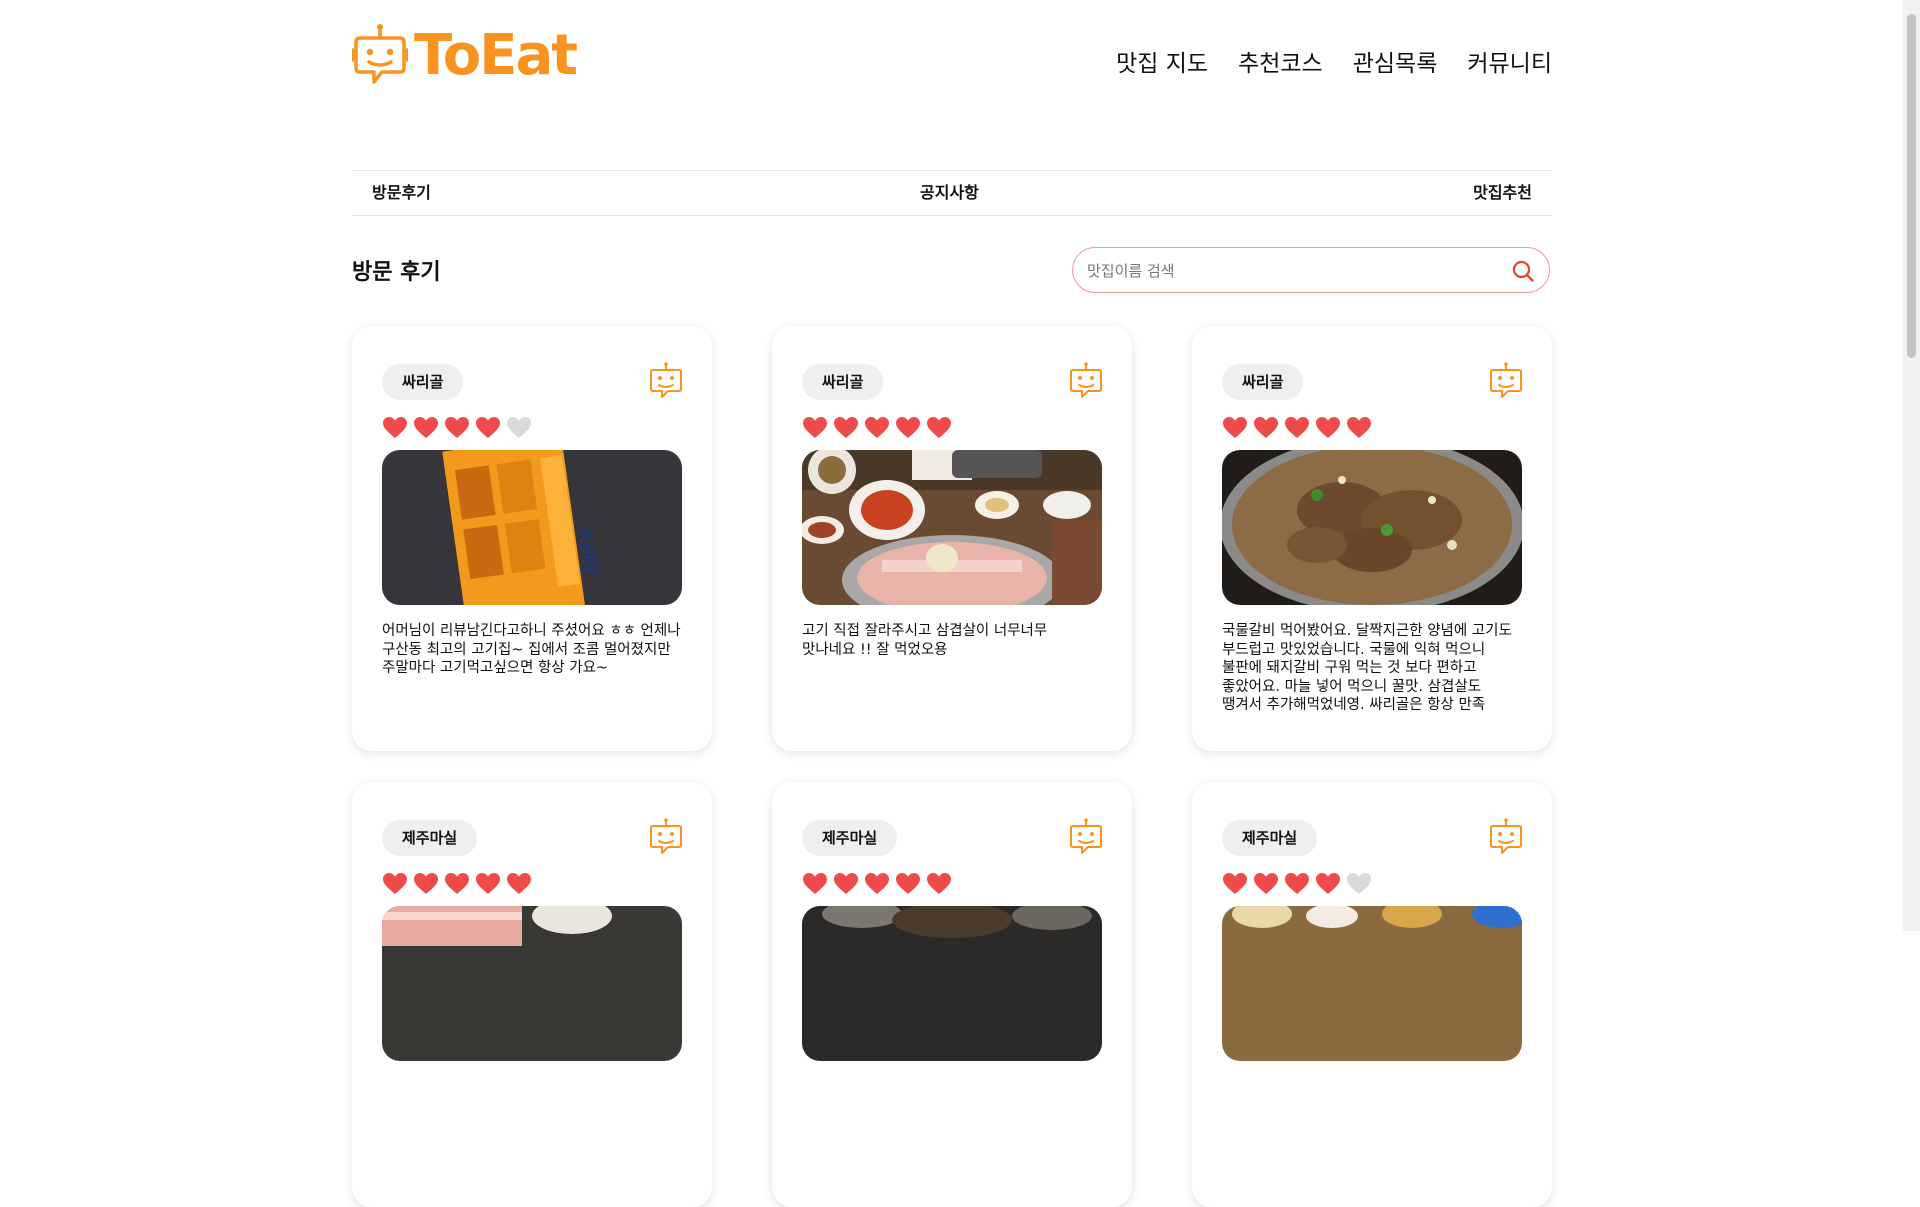  I want to click on search-box, so click(1311, 270).